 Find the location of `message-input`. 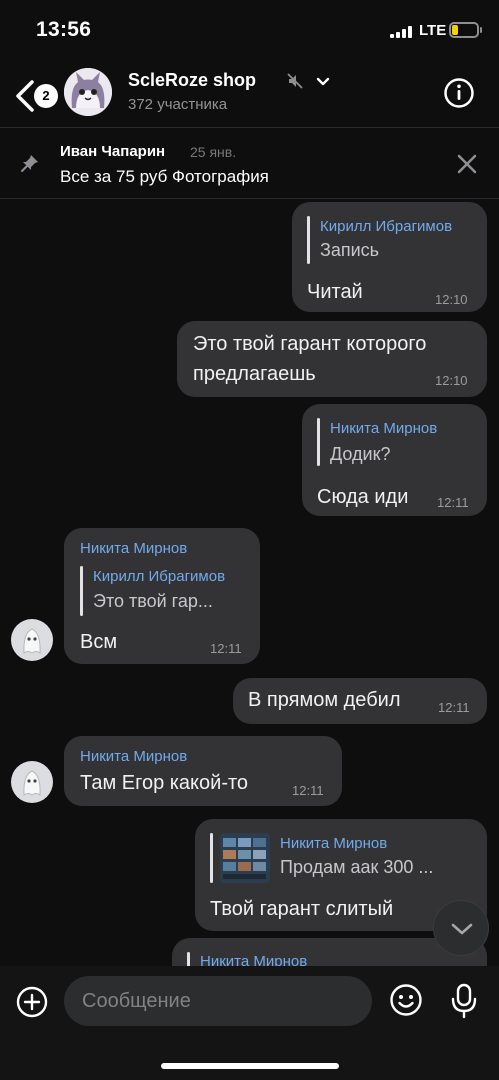

message-input is located at coordinates (218, 1001).